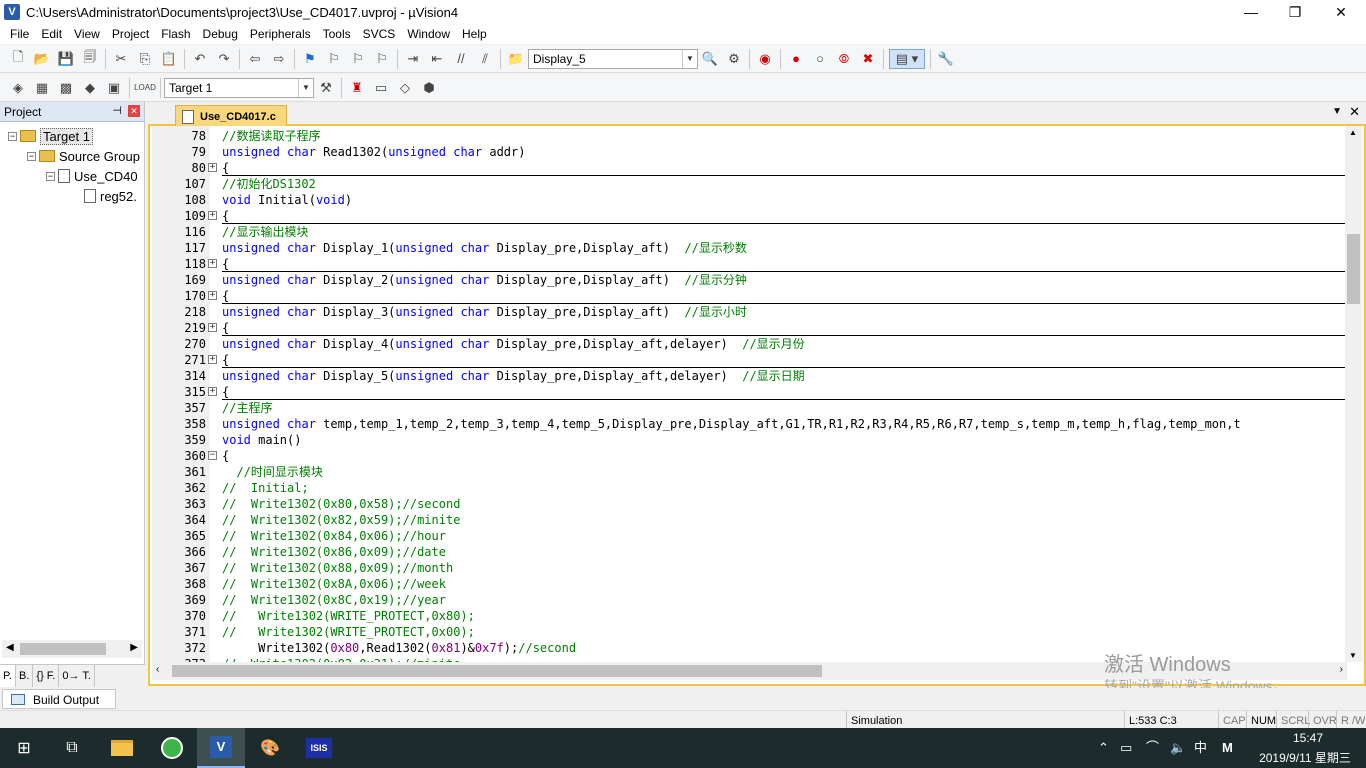 This screenshot has height=768, width=1366. I want to click on pin-icon: ⊣, so click(117, 110).